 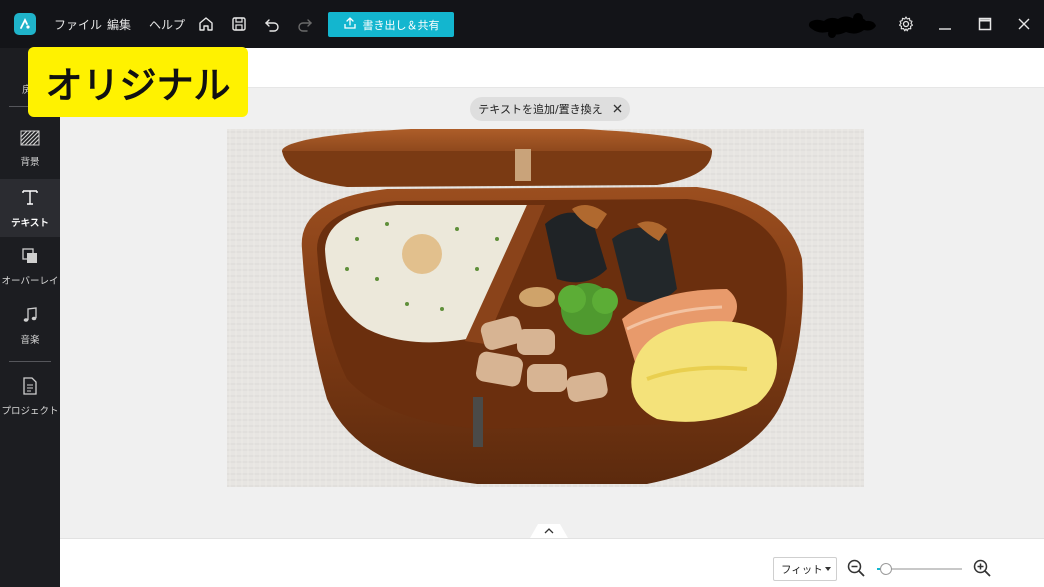 I want to click on undo-icon, so click(x=272, y=24).